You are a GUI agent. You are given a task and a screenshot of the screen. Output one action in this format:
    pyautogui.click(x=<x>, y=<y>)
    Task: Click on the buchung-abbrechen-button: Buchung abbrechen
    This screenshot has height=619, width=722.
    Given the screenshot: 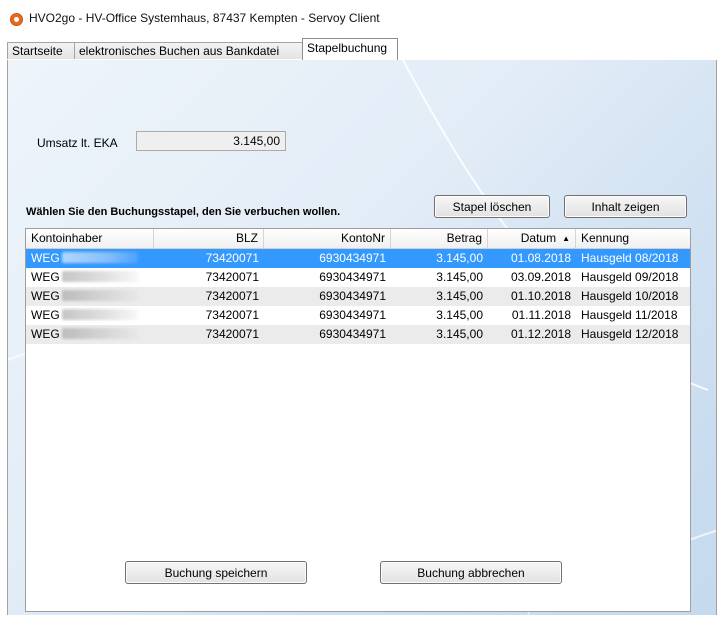 What is the action you would take?
    pyautogui.click(x=471, y=572)
    